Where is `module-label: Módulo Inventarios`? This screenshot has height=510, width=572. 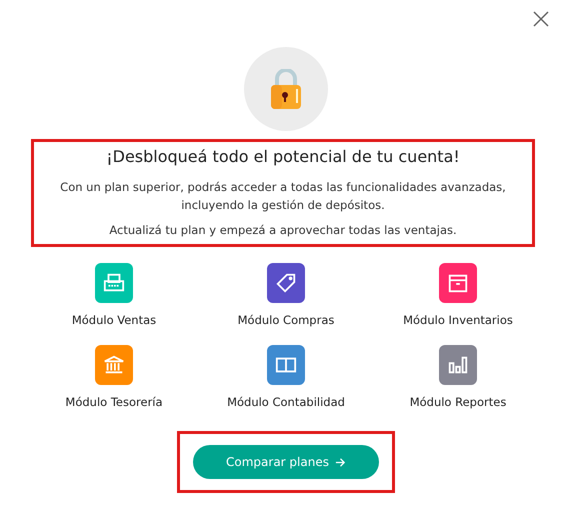
module-label: Módulo Inventarios is located at coordinates (458, 320).